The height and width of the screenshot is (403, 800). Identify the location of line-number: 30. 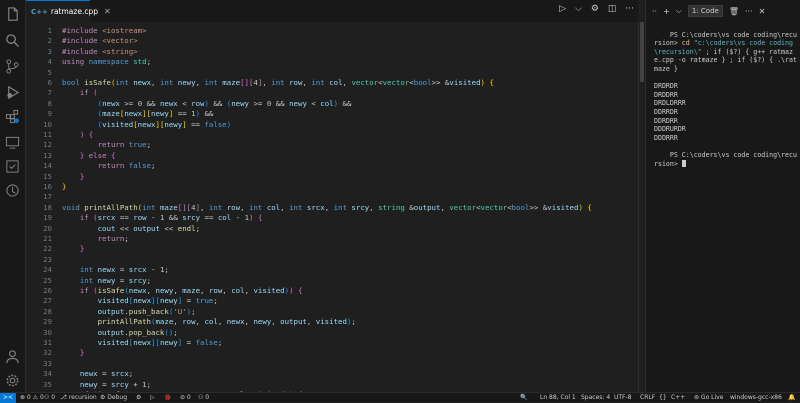
(47, 332).